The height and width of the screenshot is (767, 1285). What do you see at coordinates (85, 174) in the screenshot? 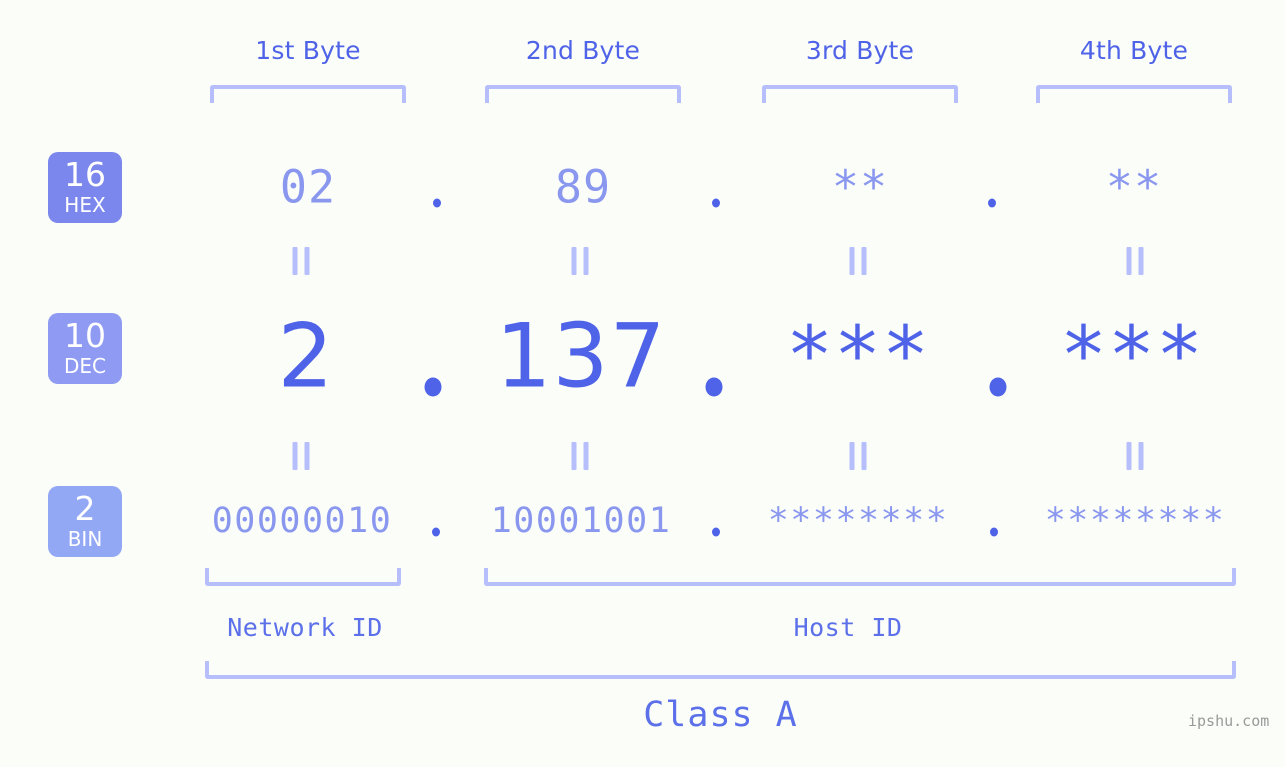
I see `base-badge-hex-number: 16` at bounding box center [85, 174].